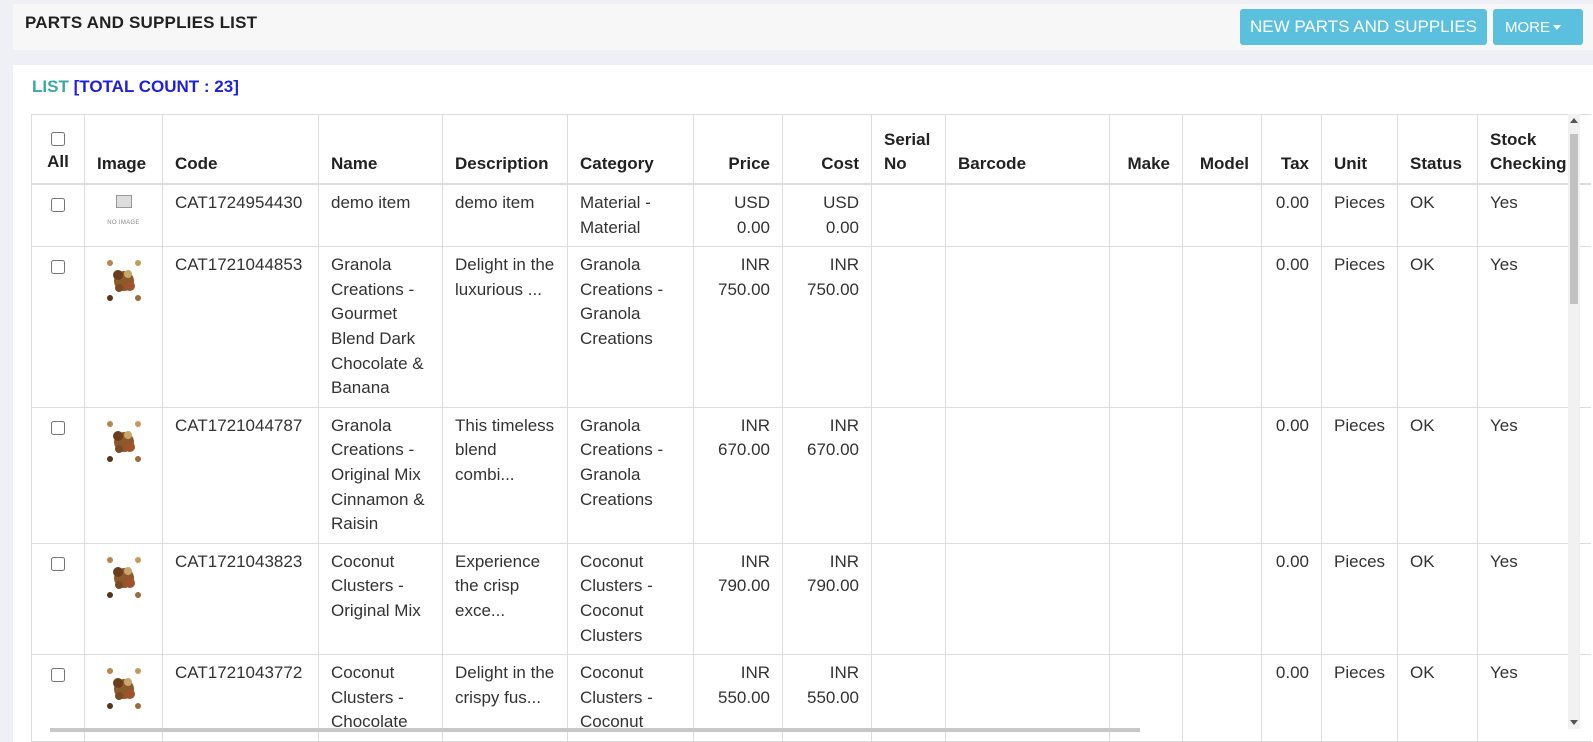  Describe the element at coordinates (1574, 219) in the screenshot. I see `scrollbar-thumb` at that location.